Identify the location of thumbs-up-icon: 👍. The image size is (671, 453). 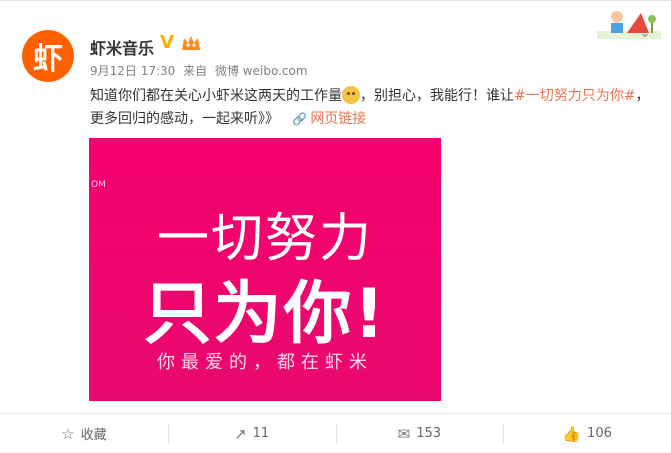
(572, 433).